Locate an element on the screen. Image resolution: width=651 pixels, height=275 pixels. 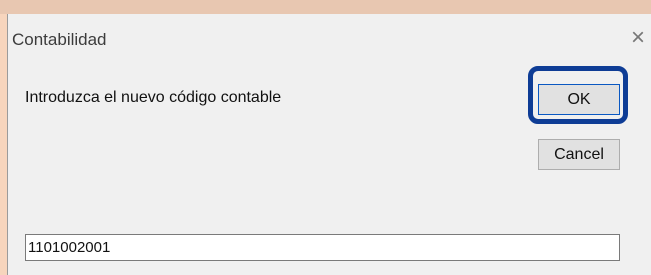
close-icon: × is located at coordinates (638, 38).